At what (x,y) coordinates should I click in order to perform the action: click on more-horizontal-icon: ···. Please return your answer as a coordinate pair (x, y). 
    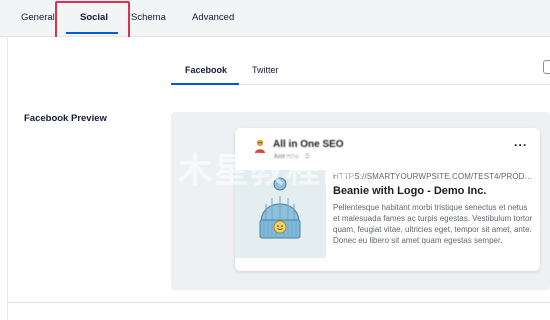
    Looking at the image, I should click on (521, 145).